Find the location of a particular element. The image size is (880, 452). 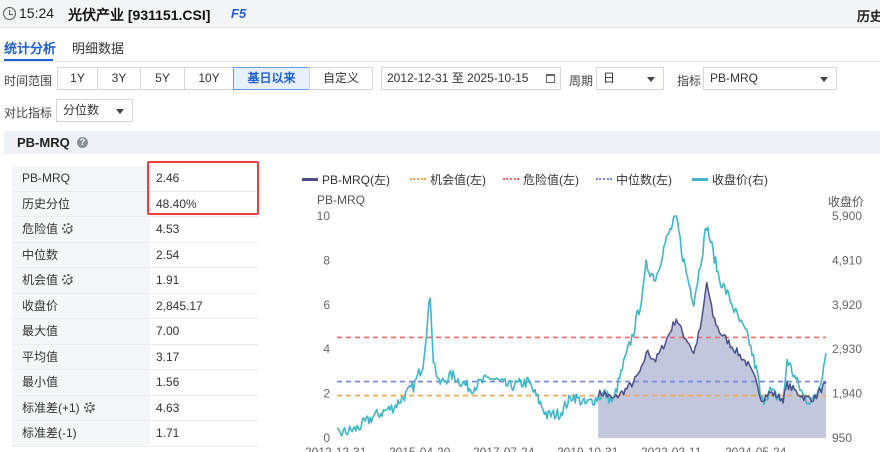

right-tick-label: 950 is located at coordinates (842, 438).